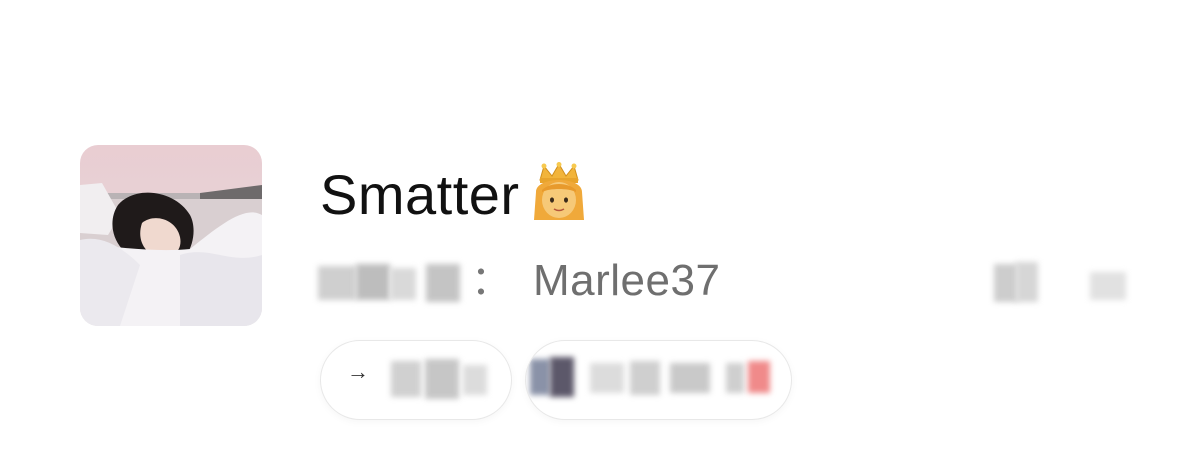 This screenshot has width=1179, height=466. I want to click on profile-name: Smatter, so click(420, 194).